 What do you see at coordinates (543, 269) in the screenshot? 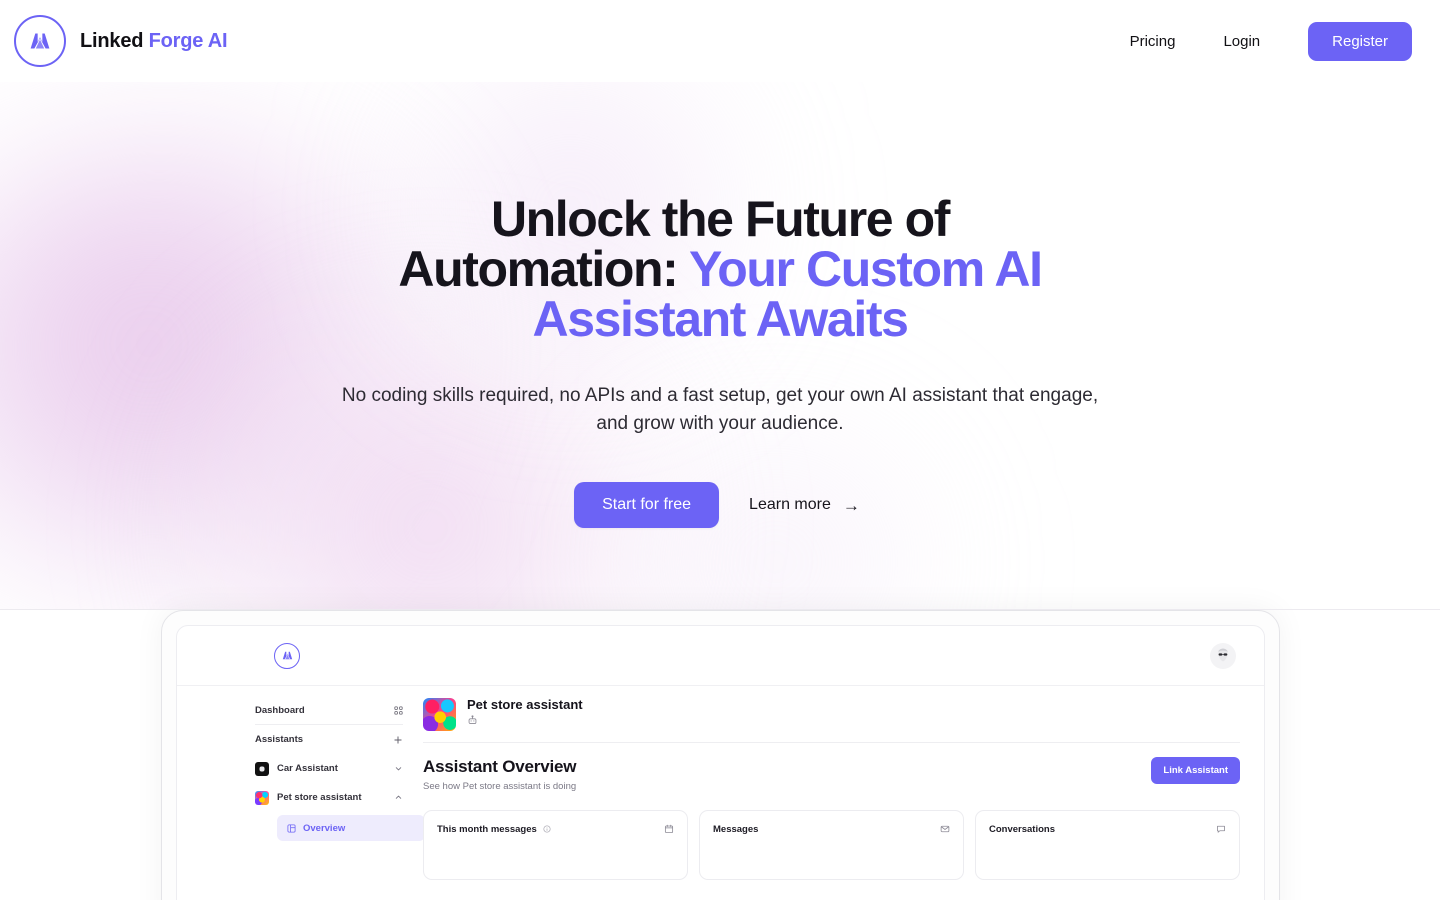
I see `headline-line-2-plain: Automation:` at bounding box center [543, 269].